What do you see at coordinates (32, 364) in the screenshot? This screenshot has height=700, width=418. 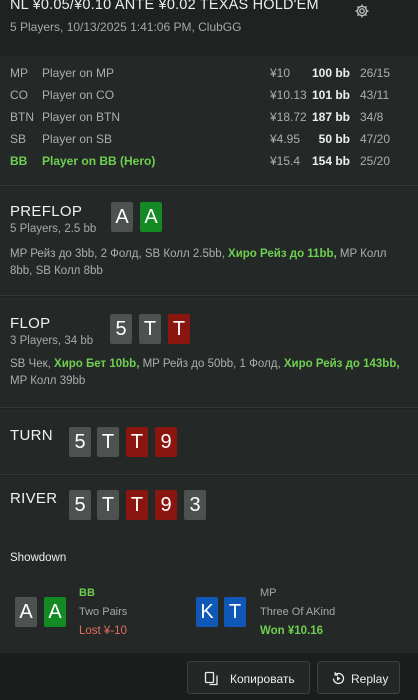 I see `action-text: SB Чек,` at bounding box center [32, 364].